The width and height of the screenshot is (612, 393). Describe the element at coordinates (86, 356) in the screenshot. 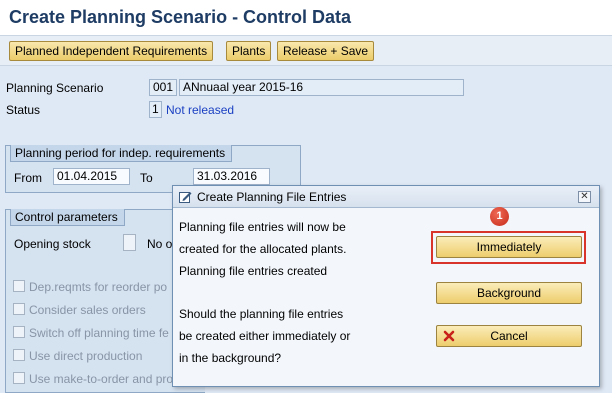

I see `use-direct-production-label: Use direct production` at that location.